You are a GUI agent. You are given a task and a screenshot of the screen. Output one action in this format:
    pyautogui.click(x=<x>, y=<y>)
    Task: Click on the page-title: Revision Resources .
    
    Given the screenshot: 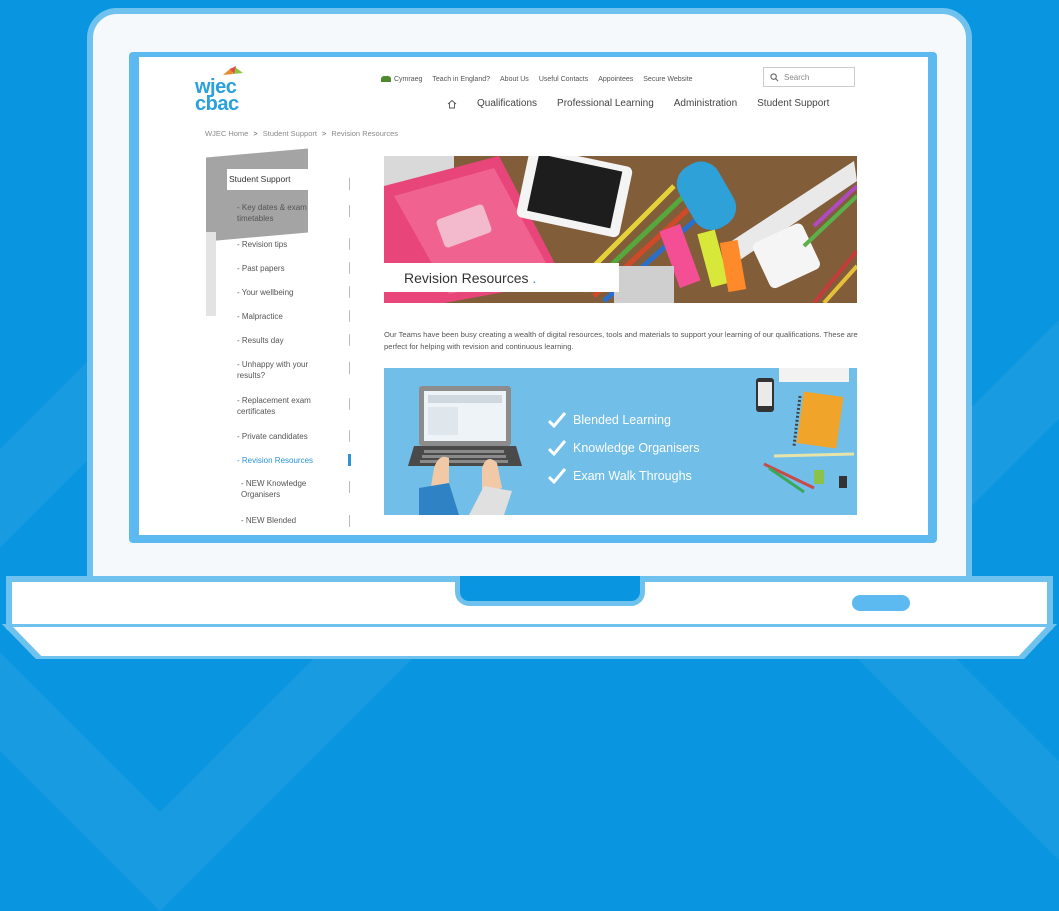 What is the action you would take?
    pyautogui.click(x=470, y=278)
    